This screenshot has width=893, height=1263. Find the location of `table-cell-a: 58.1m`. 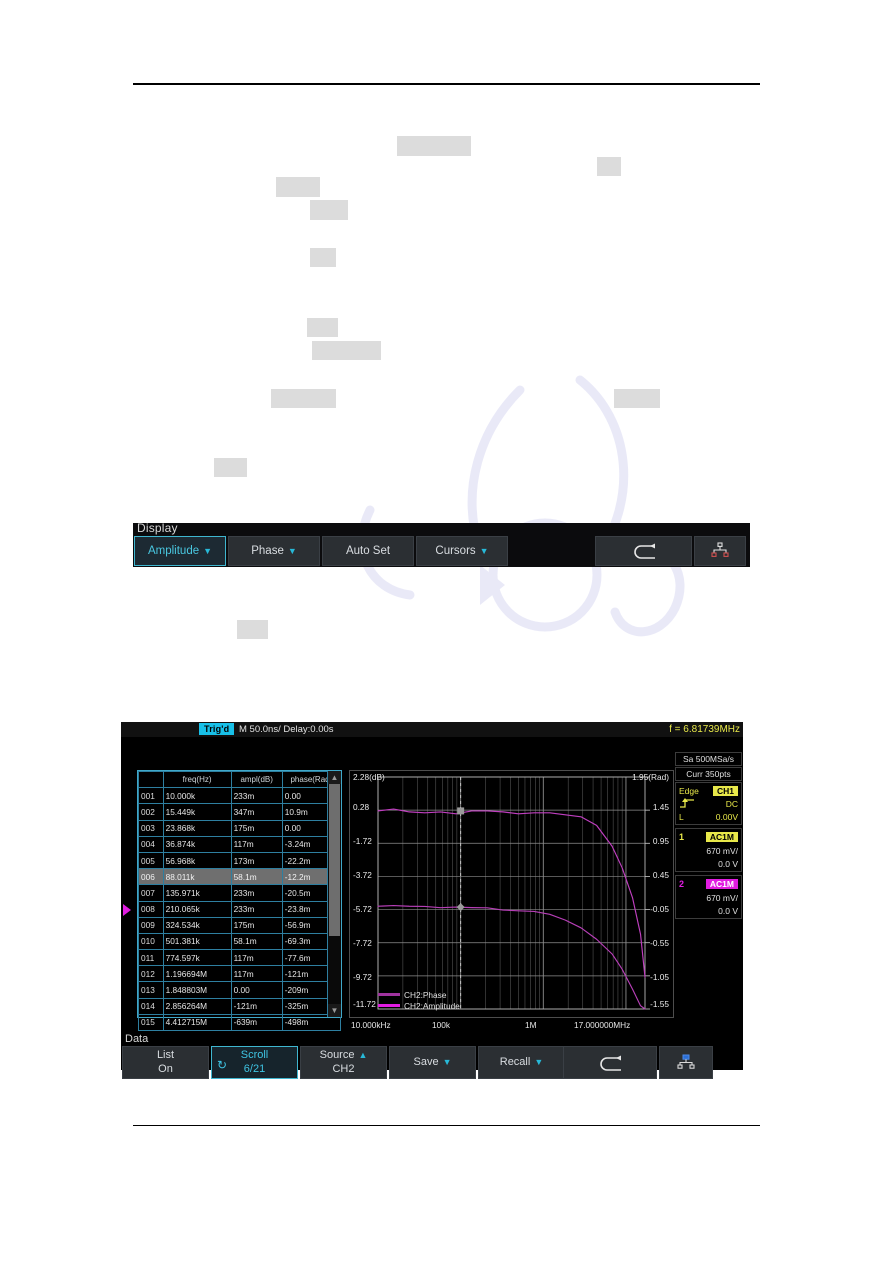

table-cell-a: 58.1m is located at coordinates (256, 877).